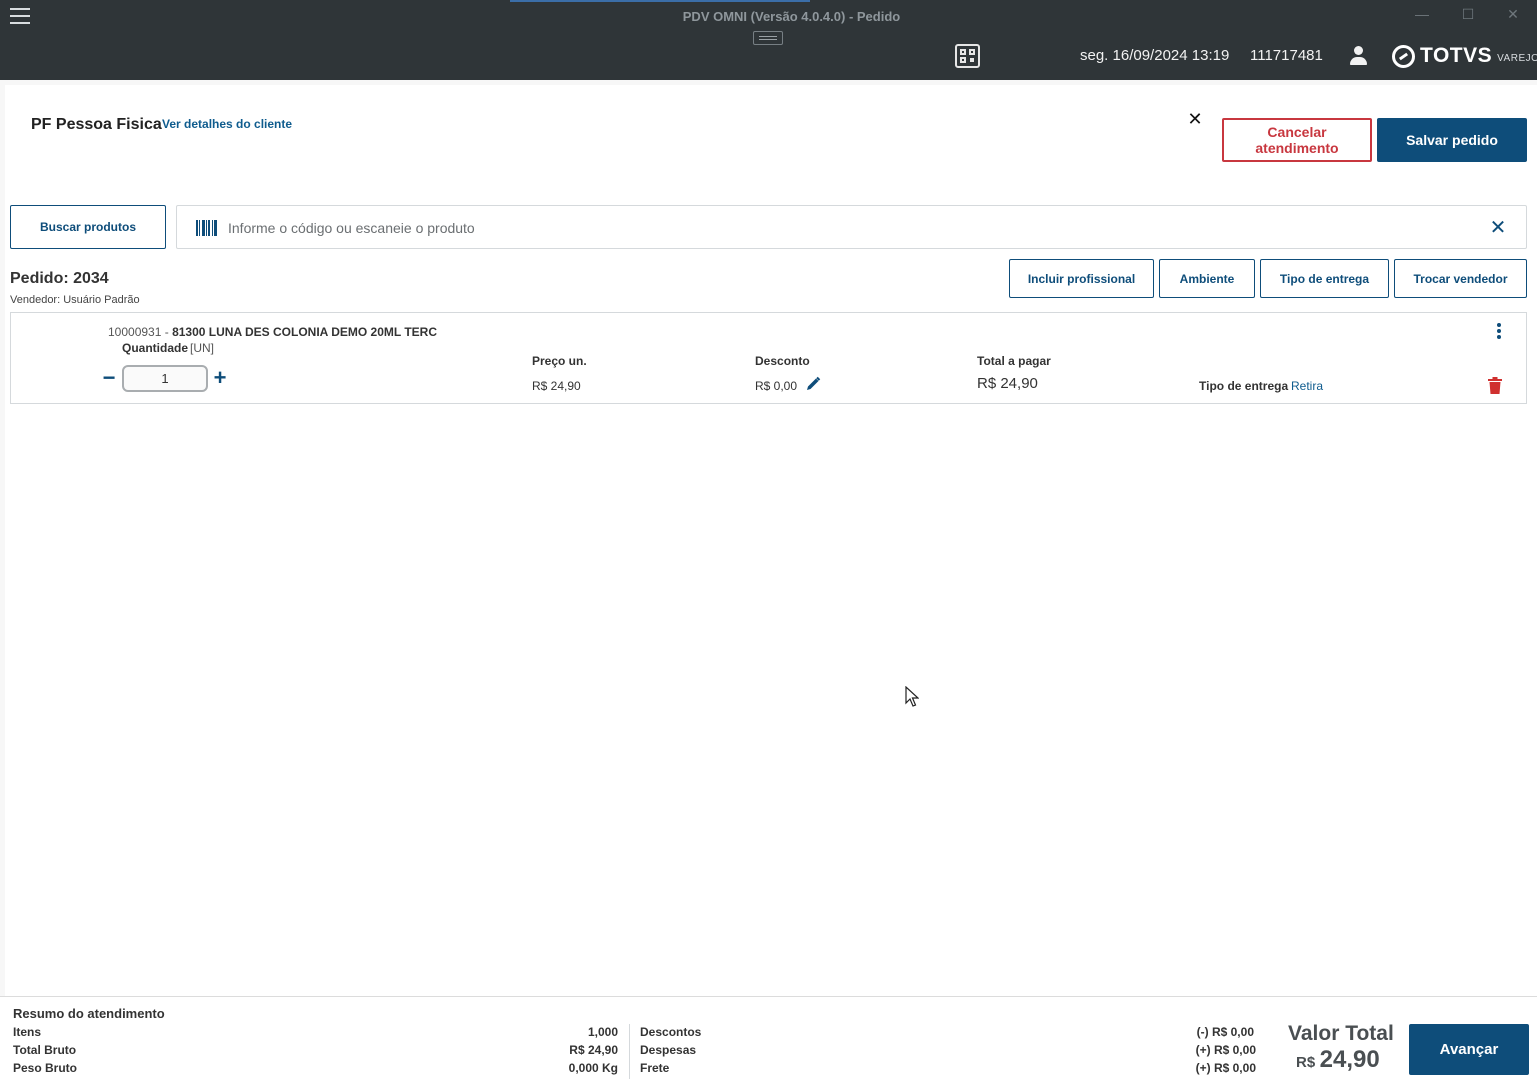 The width and height of the screenshot is (1537, 1086). Describe the element at coordinates (75, 300) in the screenshot. I see `seller-label: Vendedor: Usuário Padrão` at that location.